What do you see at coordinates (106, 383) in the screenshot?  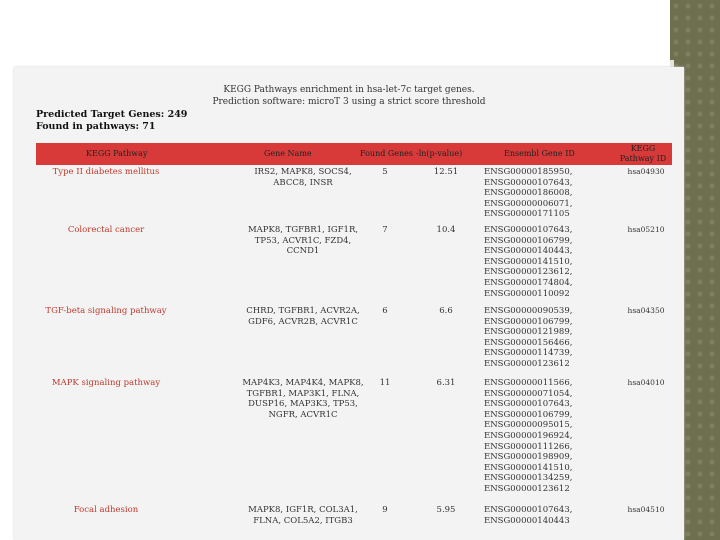 I see `pathway-name: MAPK signaling pathway` at bounding box center [106, 383].